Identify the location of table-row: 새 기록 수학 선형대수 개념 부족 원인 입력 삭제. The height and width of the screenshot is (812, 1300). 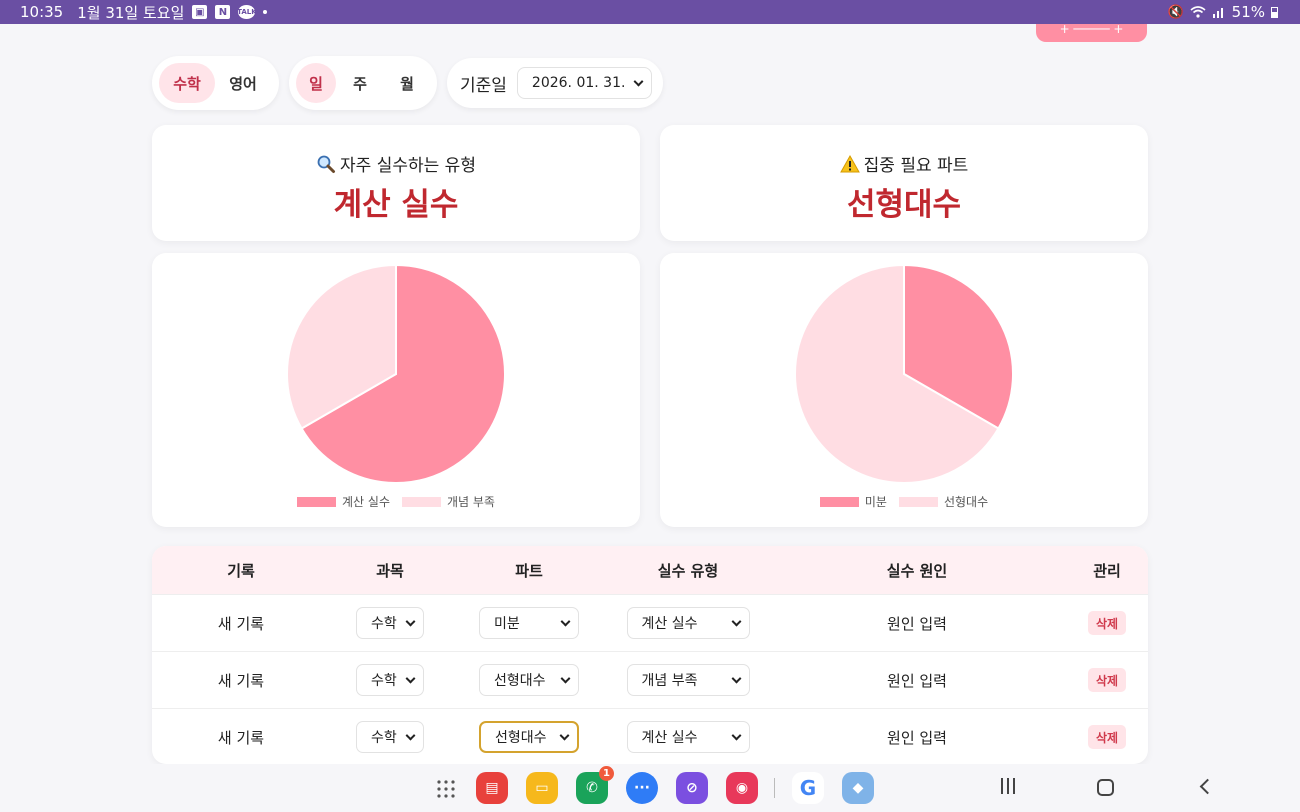
(650, 679).